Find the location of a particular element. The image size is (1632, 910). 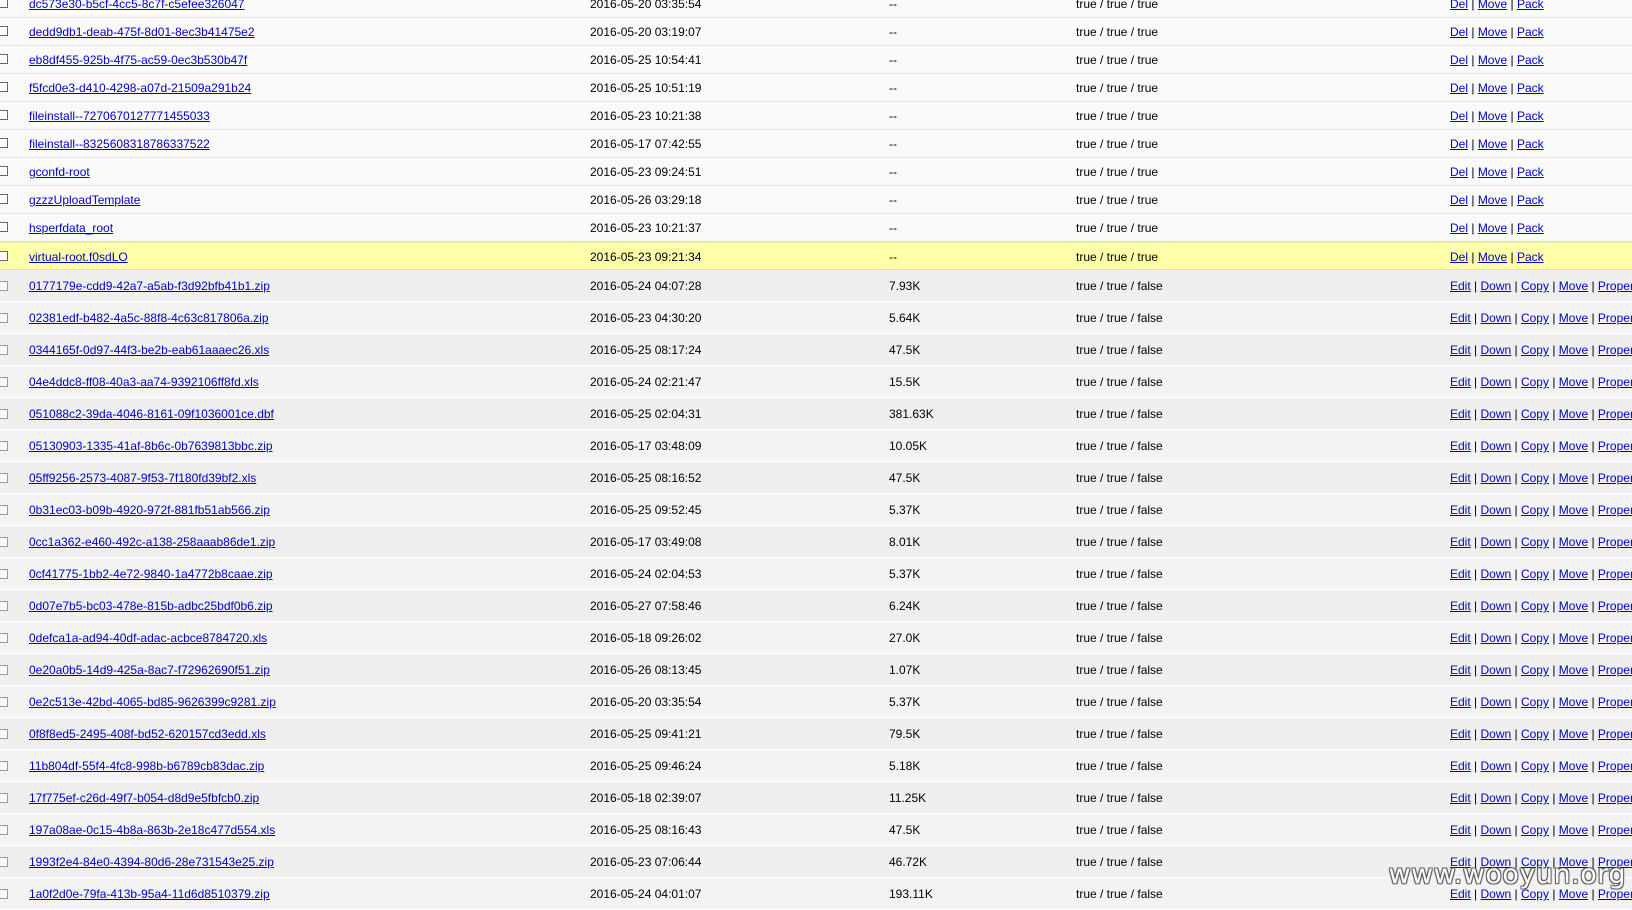

file-link: 0f8f8ed5-2495-408f-bd52-620157cd3edd.xls is located at coordinates (147, 734).